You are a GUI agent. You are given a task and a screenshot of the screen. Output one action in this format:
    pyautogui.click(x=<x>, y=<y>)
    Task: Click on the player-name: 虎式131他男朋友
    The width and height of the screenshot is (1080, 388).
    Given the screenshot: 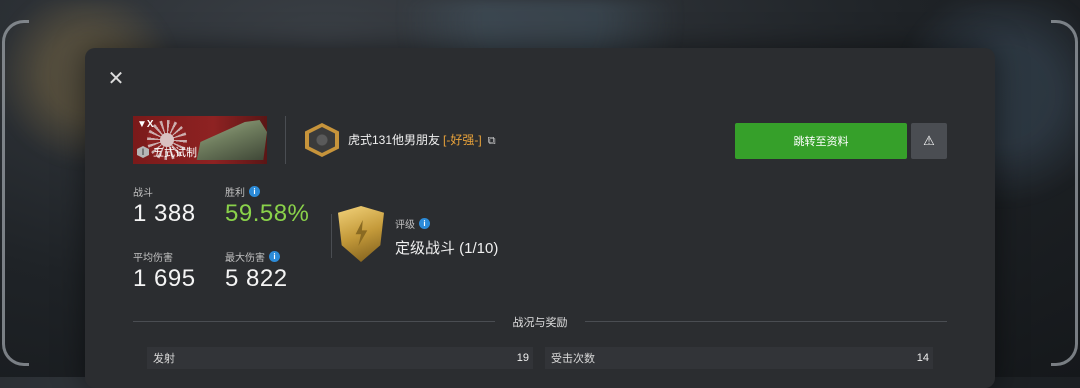 What is the action you would take?
    pyautogui.click(x=394, y=140)
    